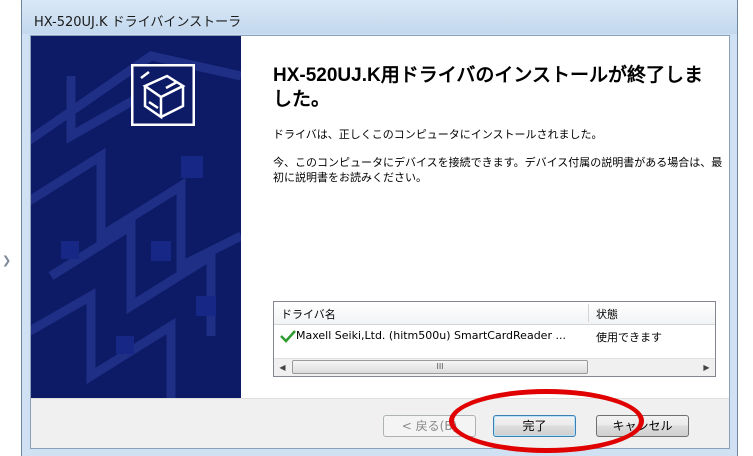 The height and width of the screenshot is (456, 753). What do you see at coordinates (440, 367) in the screenshot?
I see `scroll-thumb: III` at bounding box center [440, 367].